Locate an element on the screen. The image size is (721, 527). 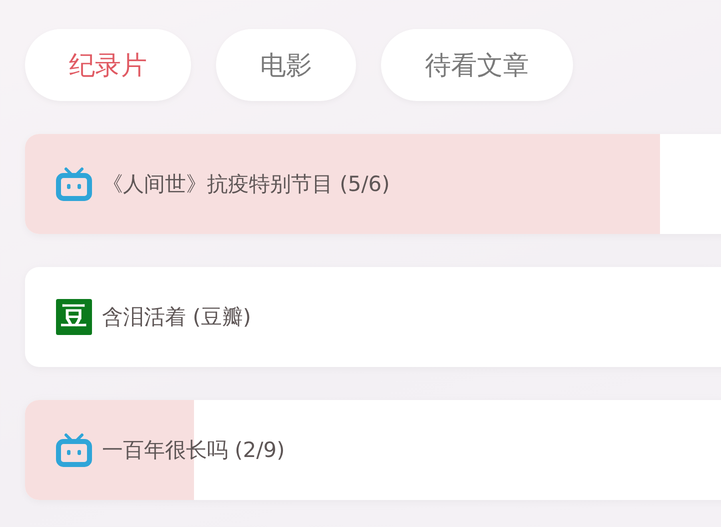
category-tab: 纪录片 is located at coordinates (108, 65).